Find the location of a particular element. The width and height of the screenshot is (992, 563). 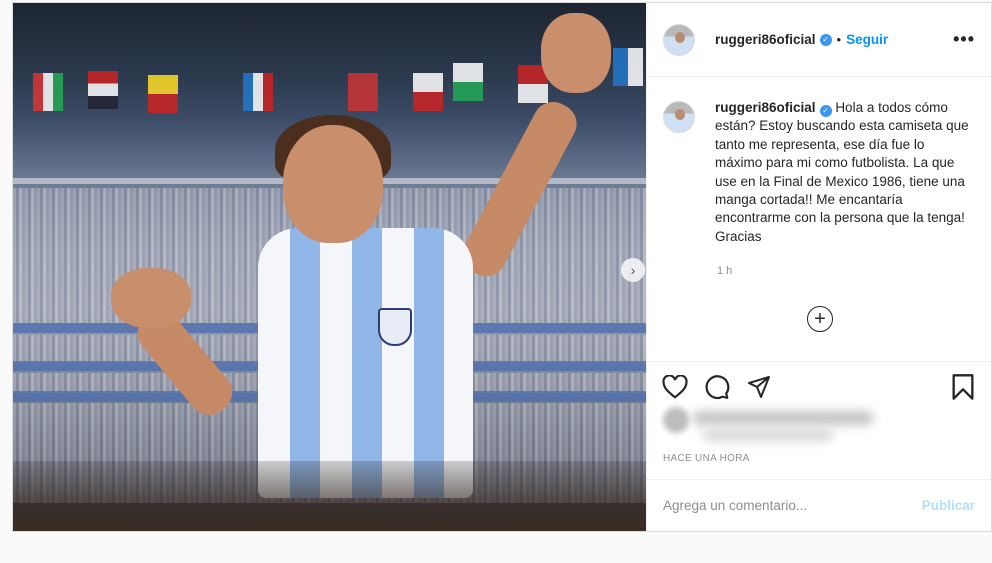

publish-button: Publicar is located at coordinates (948, 505).